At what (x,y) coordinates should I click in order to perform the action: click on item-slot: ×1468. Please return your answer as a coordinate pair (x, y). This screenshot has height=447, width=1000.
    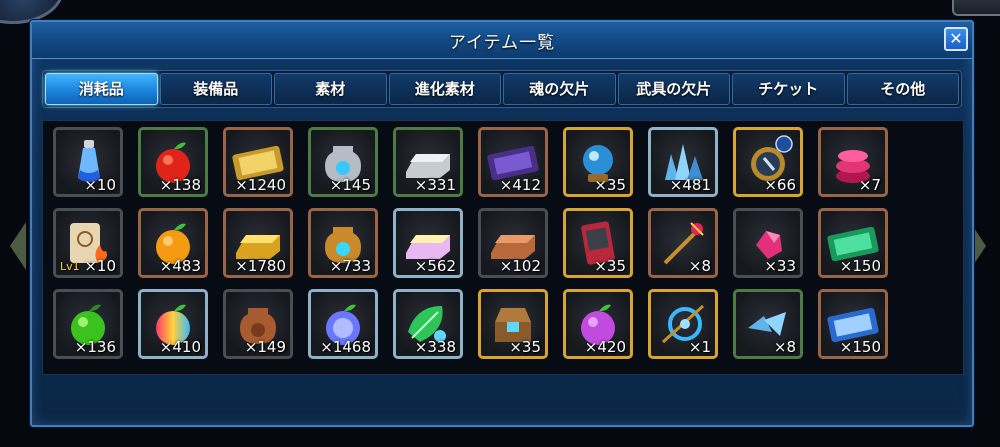
    Looking at the image, I should click on (343, 324).